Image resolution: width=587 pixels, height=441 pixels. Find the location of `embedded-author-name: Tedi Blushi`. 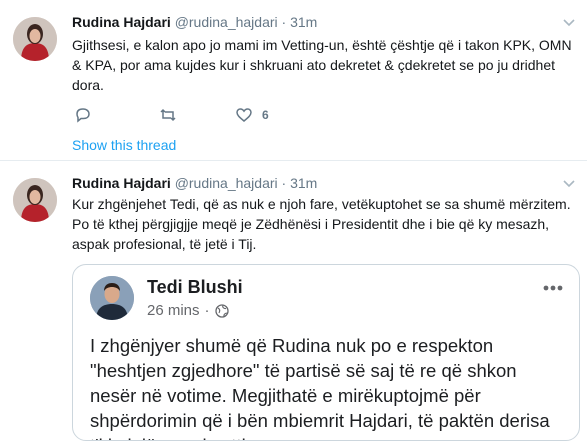

embedded-author-name: Tedi Blushi is located at coordinates (195, 287).